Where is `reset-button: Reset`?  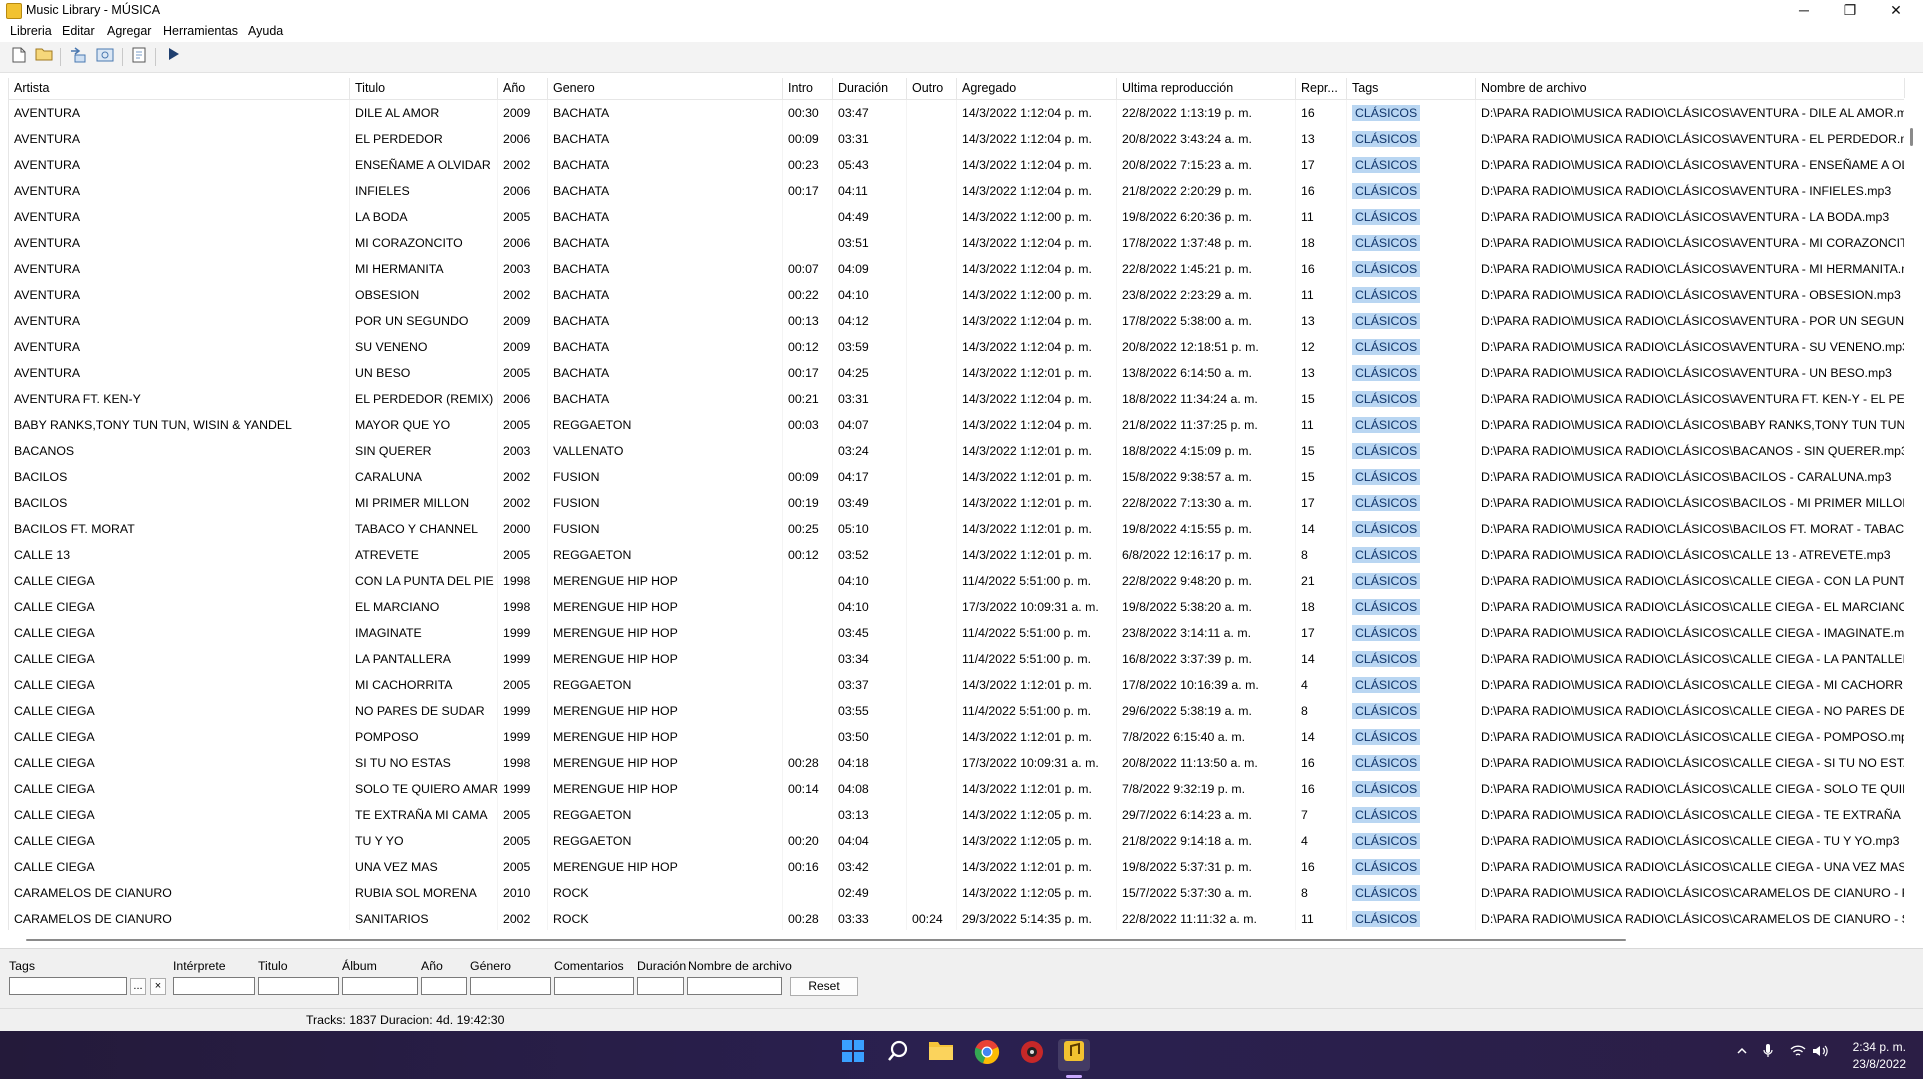
reset-button: Reset is located at coordinates (824, 986).